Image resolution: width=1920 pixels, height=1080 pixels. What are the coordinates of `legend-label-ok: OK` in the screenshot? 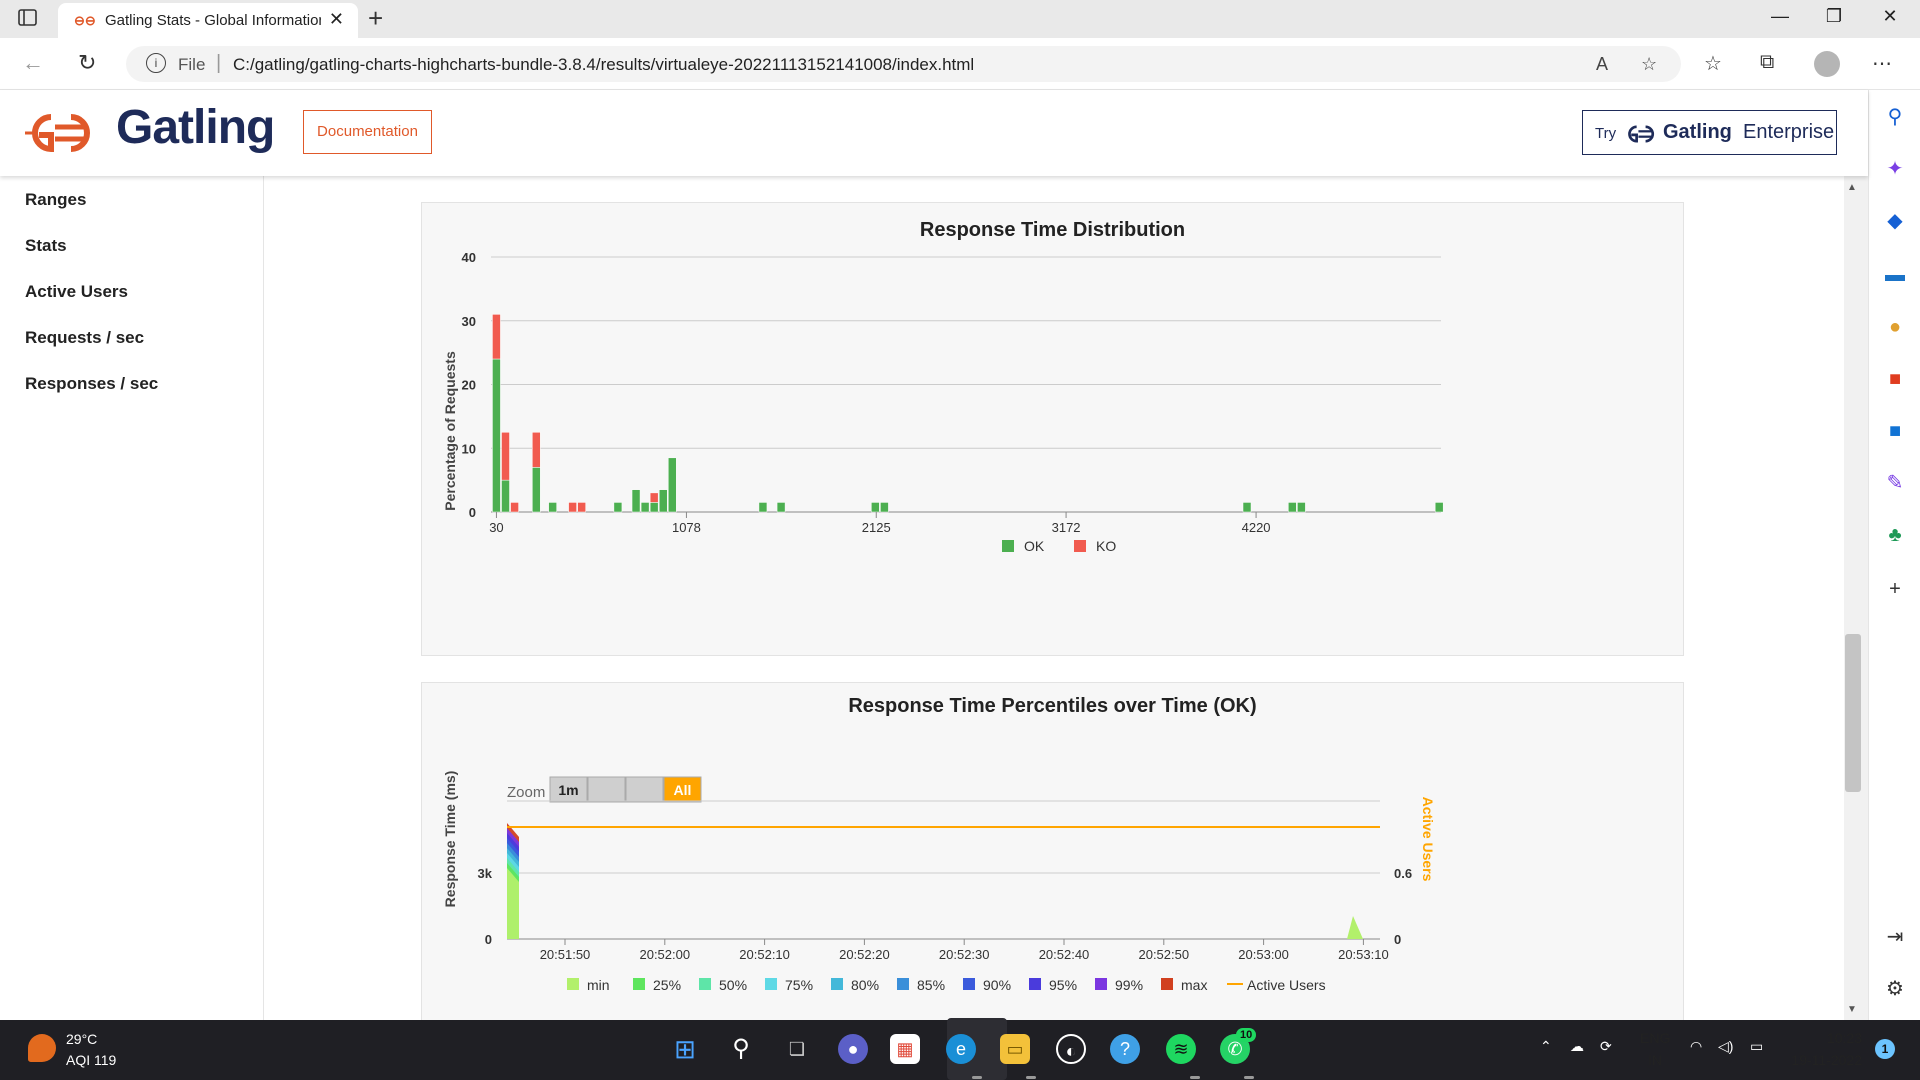 It's located at (1034, 546).